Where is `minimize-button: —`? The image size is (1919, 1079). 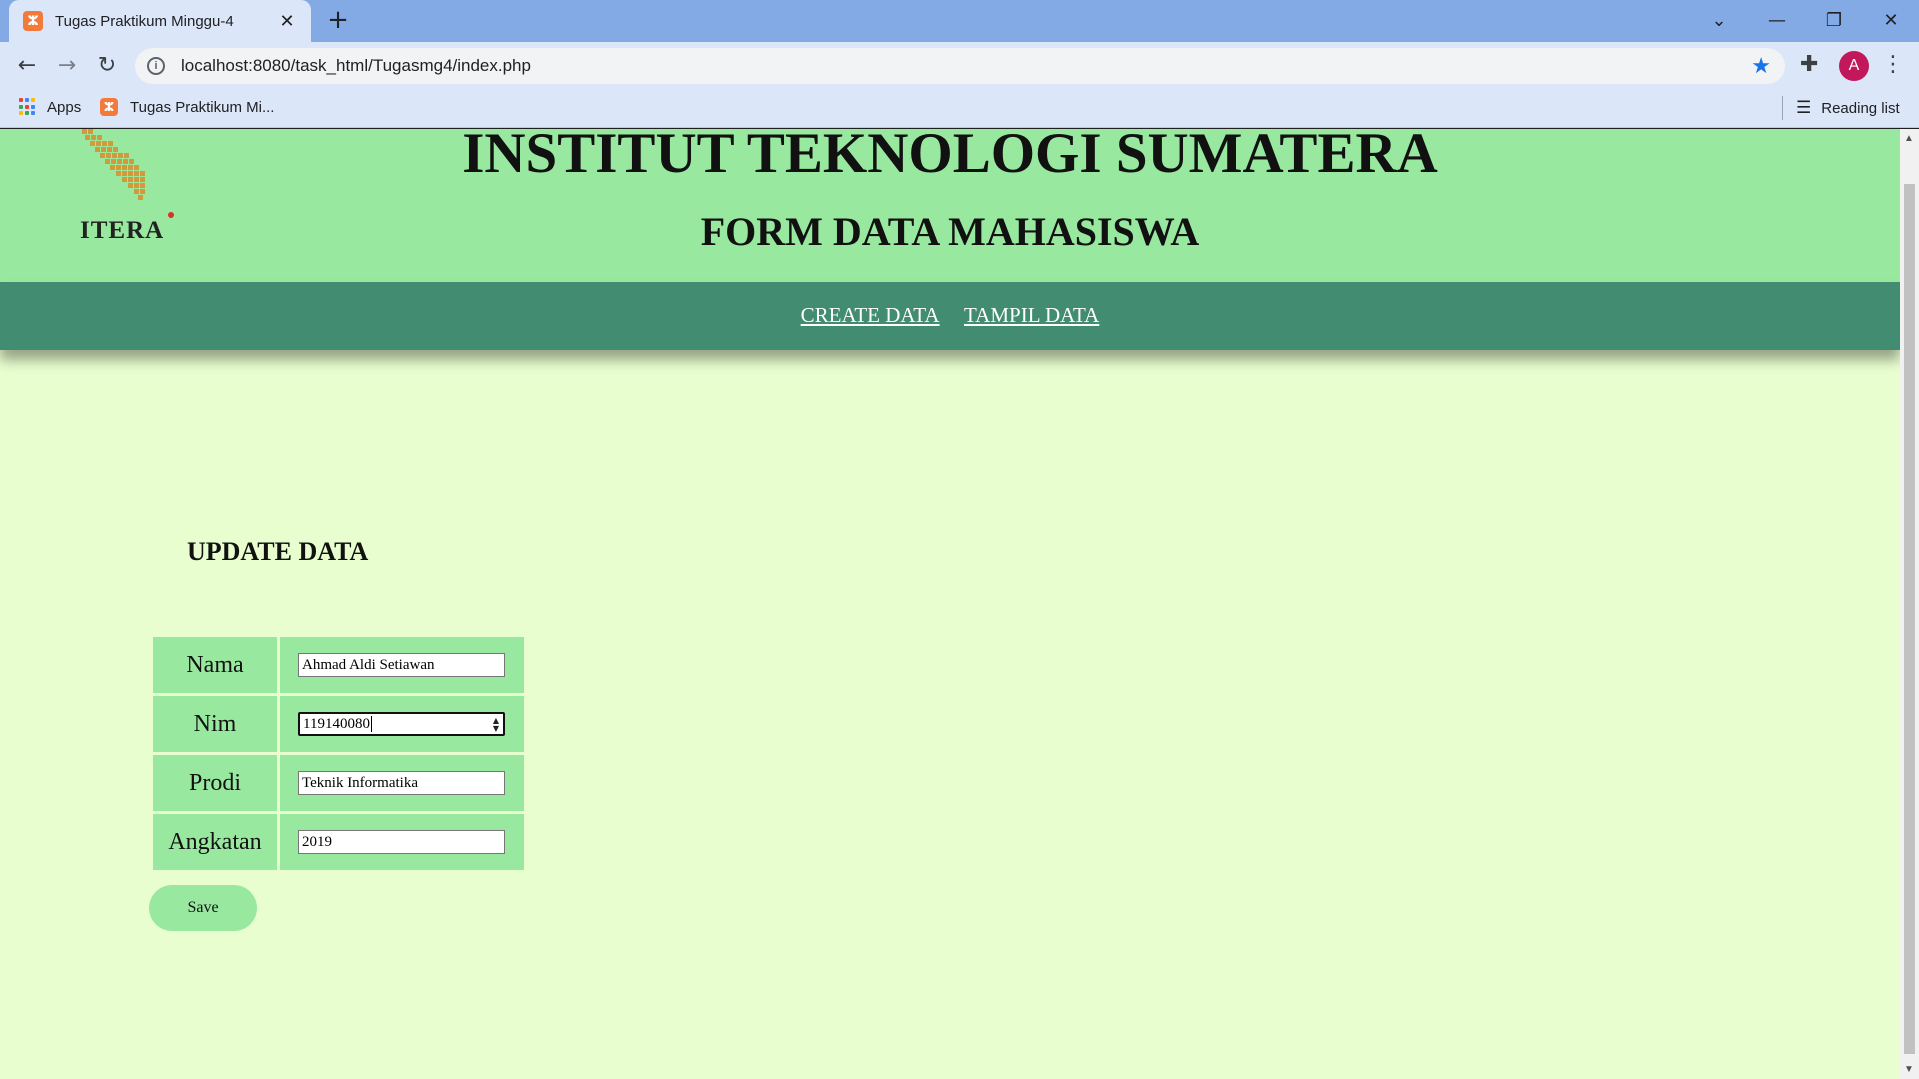
minimize-button: — is located at coordinates (1777, 21).